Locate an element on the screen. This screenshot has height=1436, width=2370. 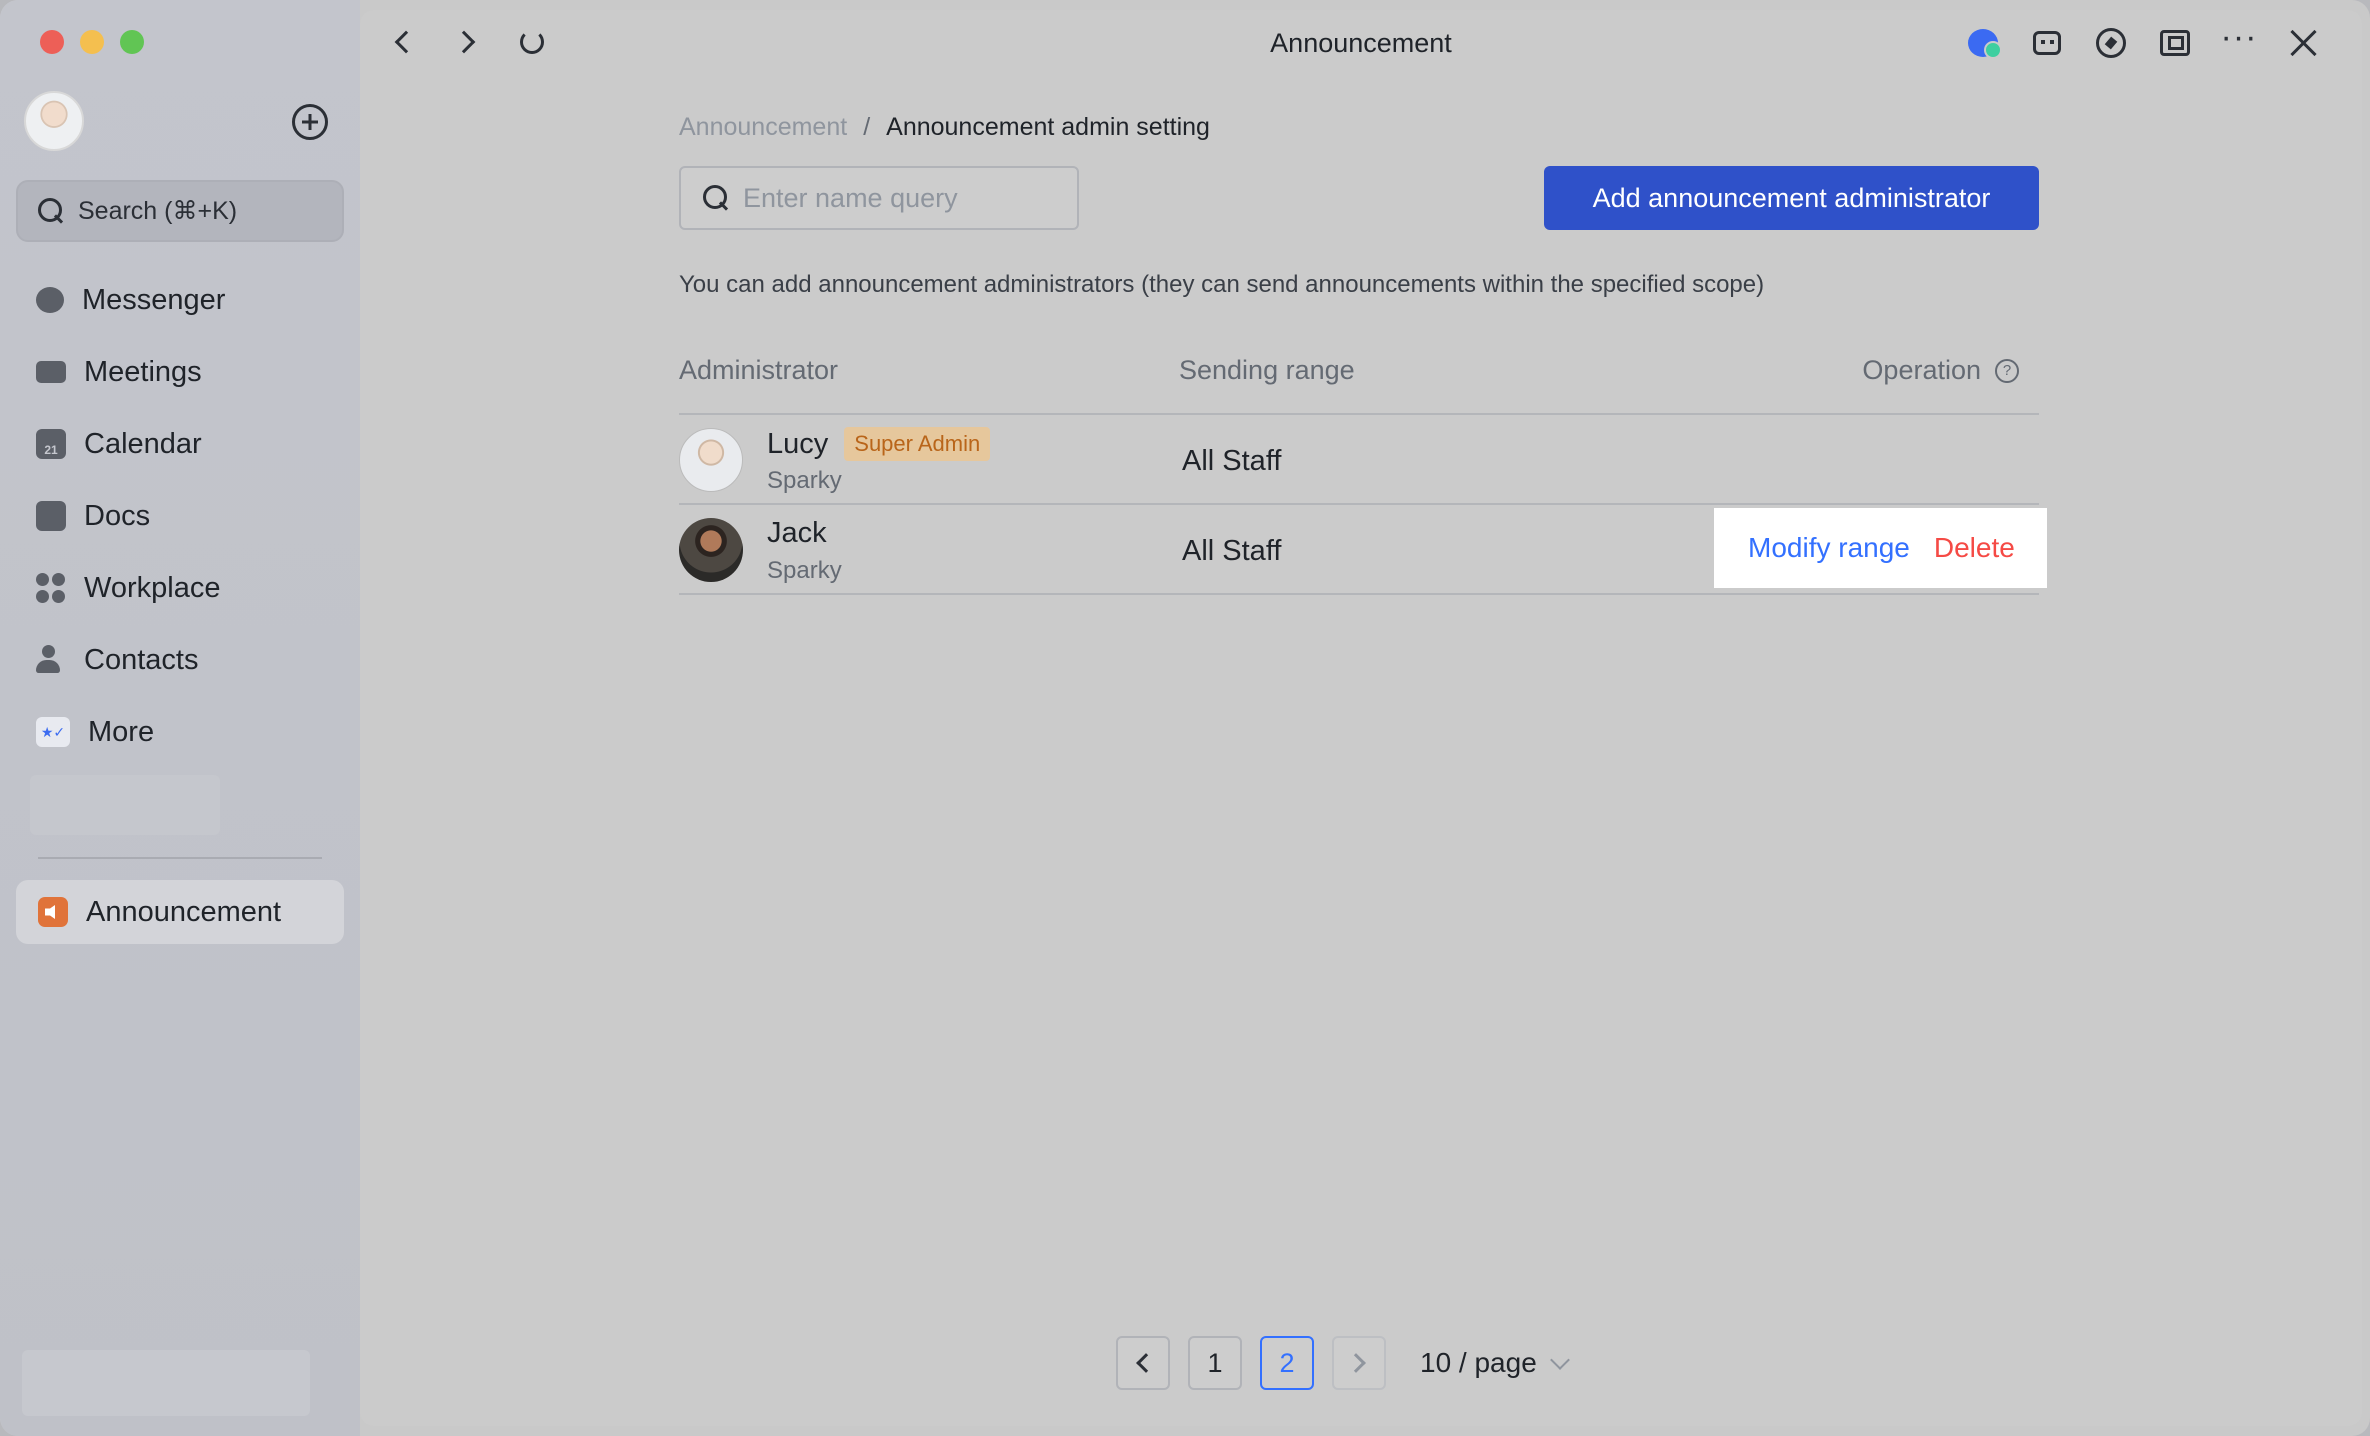
column-administrator: Administrator is located at coordinates (759, 370).